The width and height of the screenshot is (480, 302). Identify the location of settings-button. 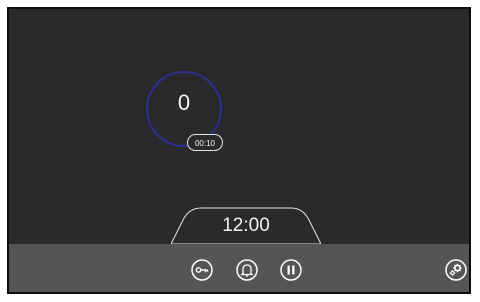
(456, 270).